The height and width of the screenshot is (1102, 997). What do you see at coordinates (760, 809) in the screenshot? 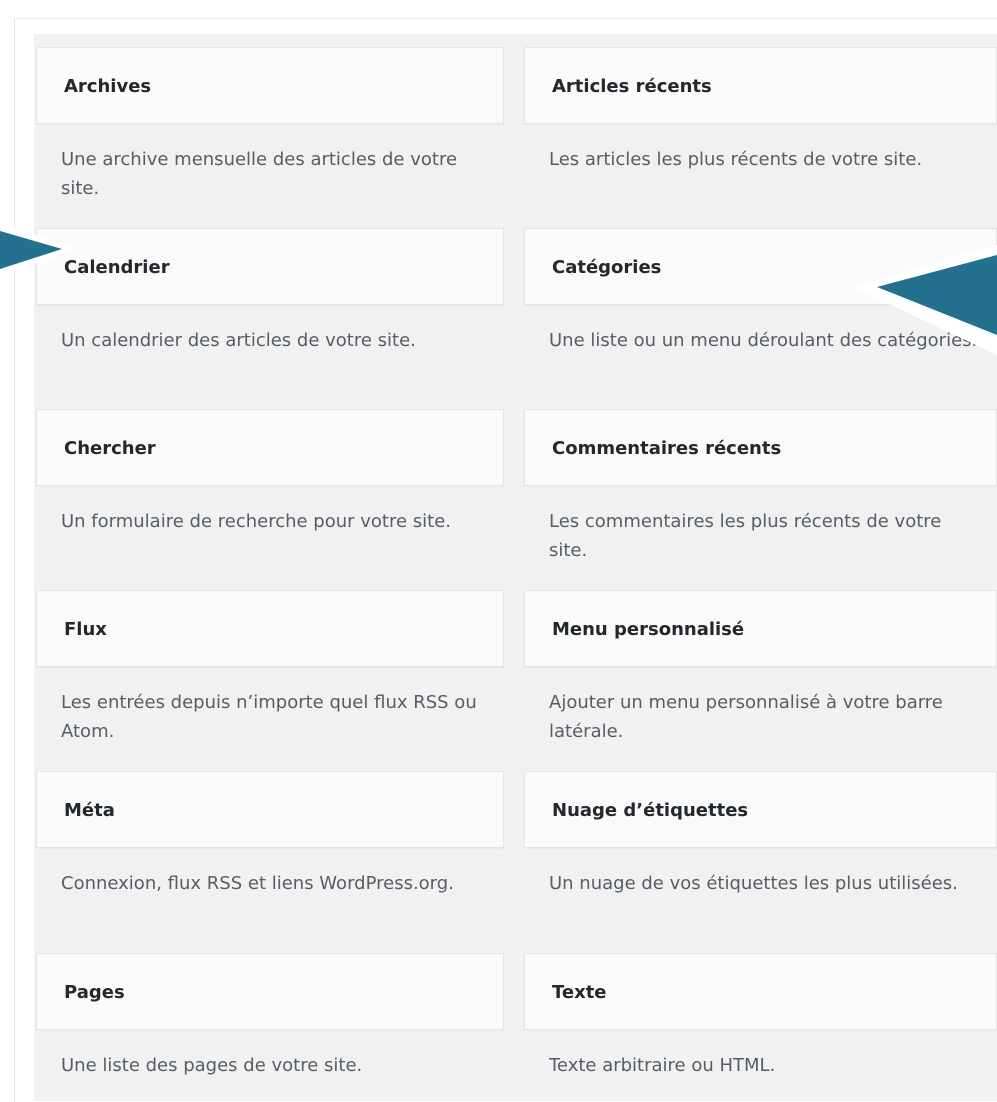
I see `widget-title: Nuage d’étiquettes` at bounding box center [760, 809].